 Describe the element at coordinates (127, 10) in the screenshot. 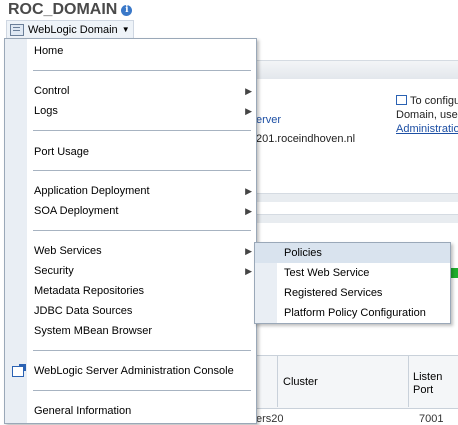

I see `info-icon: i` at that location.